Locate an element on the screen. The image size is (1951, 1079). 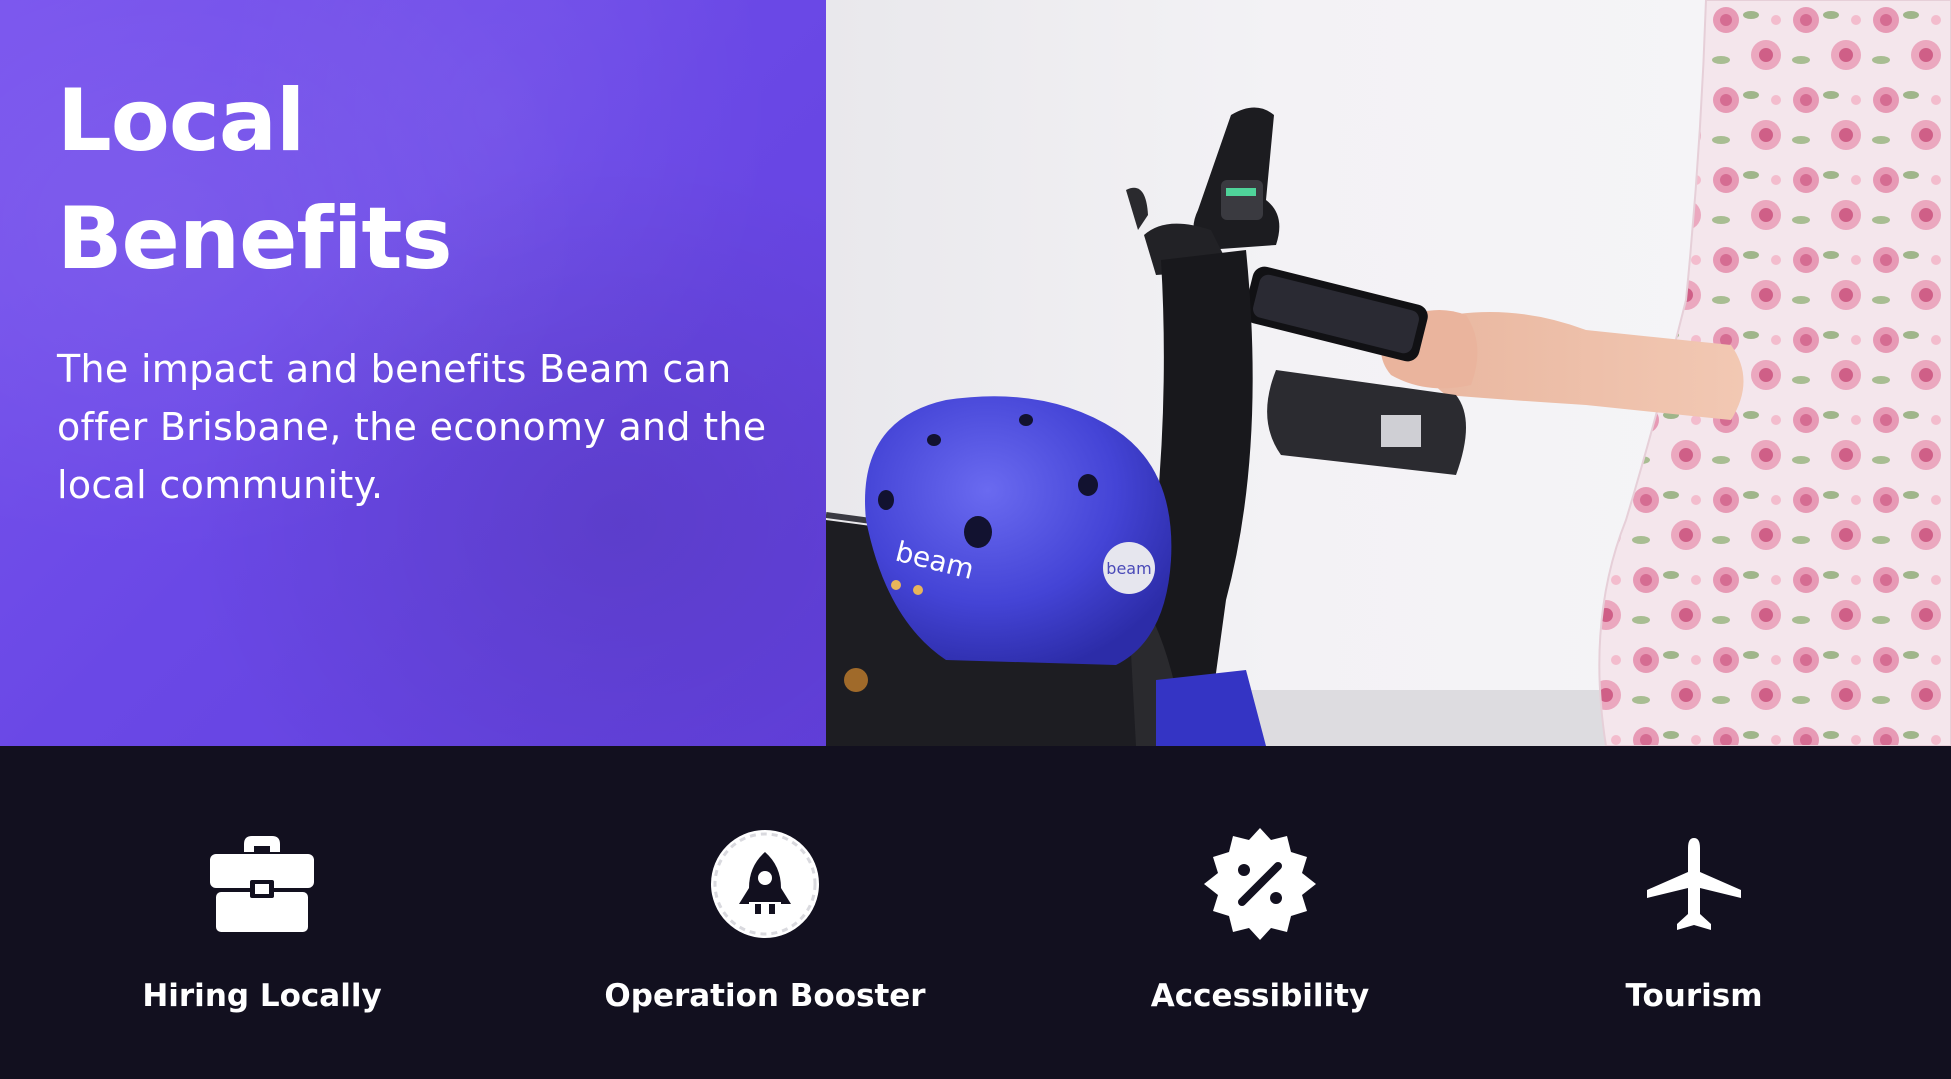
phone is located at coordinates (1336, 314).